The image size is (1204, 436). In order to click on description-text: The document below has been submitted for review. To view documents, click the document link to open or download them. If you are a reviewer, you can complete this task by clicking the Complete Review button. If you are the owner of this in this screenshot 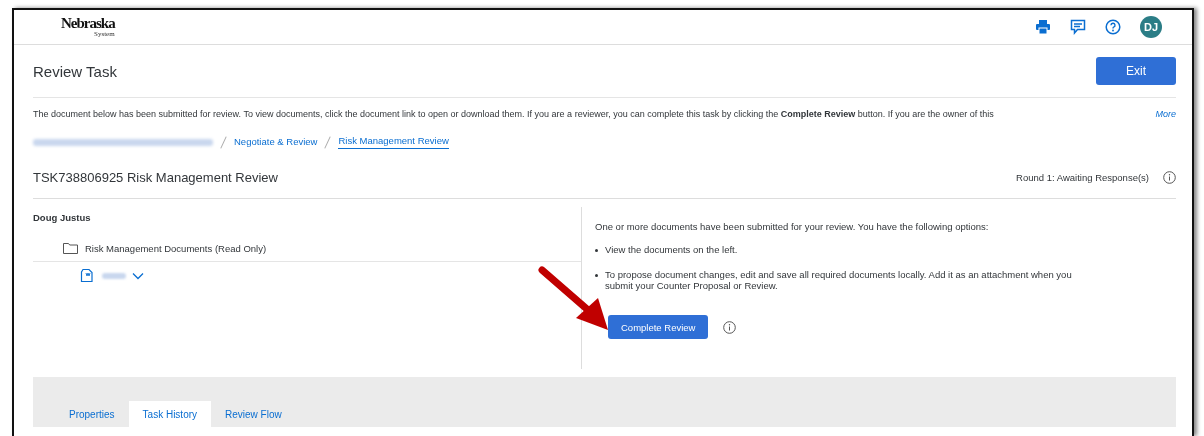, I will do `click(513, 114)`.